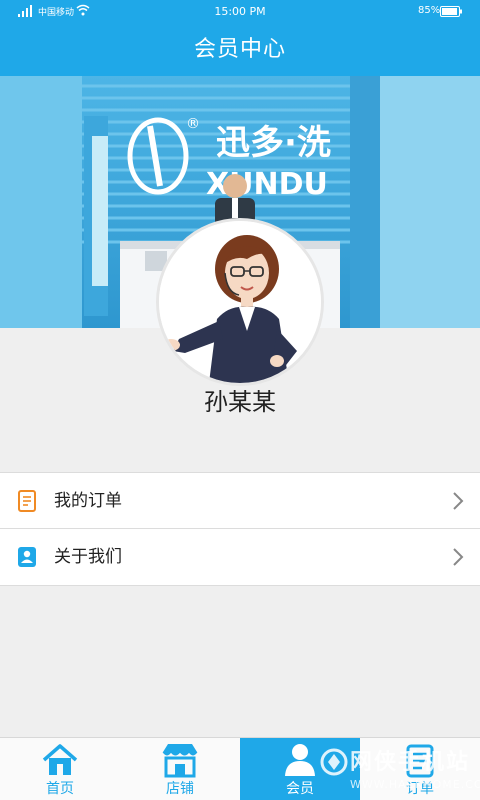 This screenshot has height=800, width=480. Describe the element at coordinates (240, 500) in the screenshot. I see `menu-item-my-orders: 我的订单` at that location.